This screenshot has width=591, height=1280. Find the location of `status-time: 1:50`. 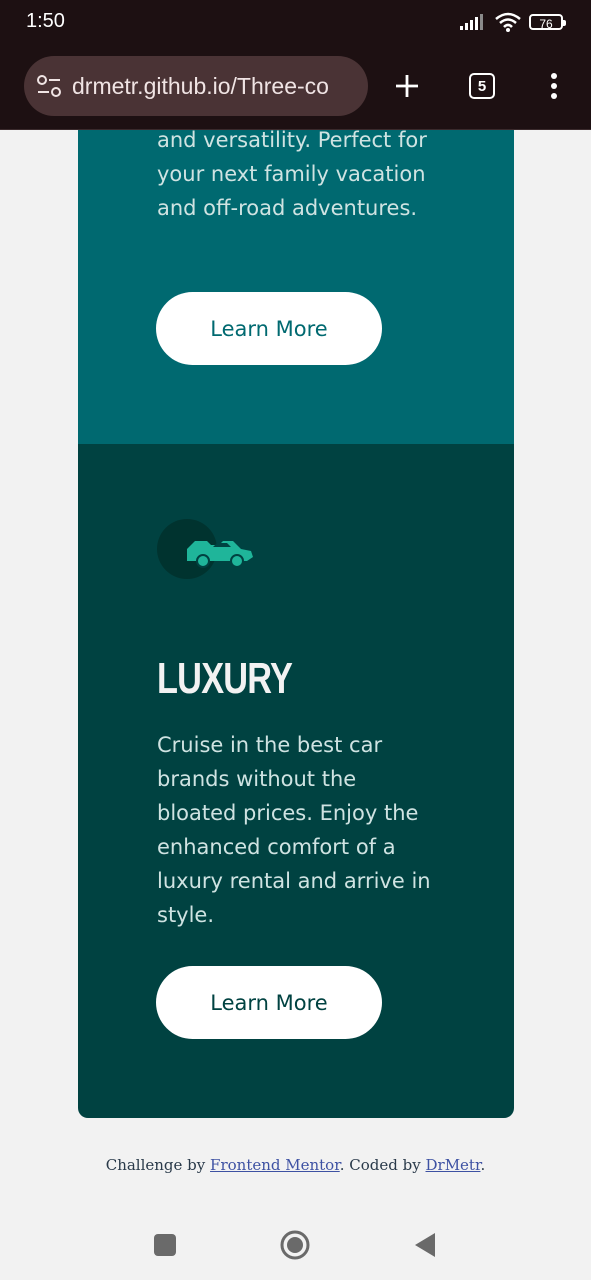

status-time: 1:50 is located at coordinates (45, 21).